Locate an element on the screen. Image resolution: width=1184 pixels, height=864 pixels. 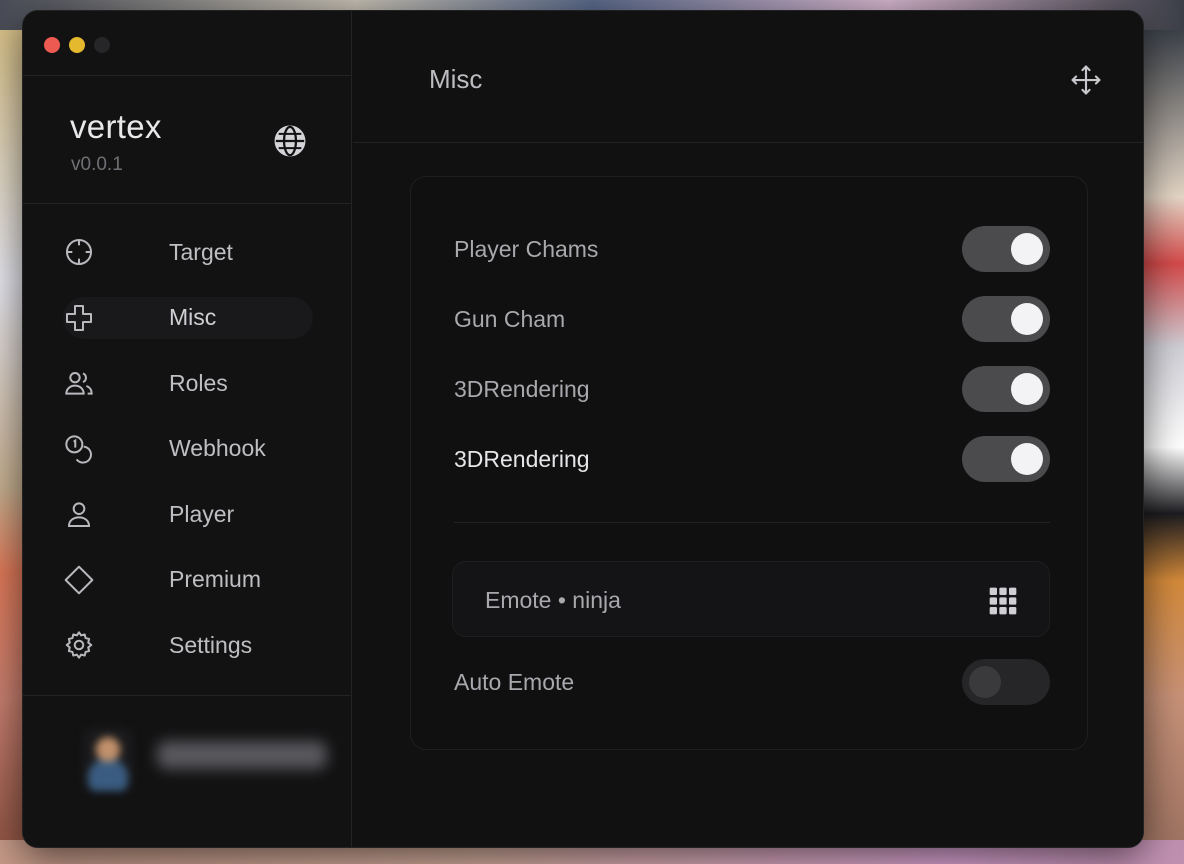
player-chams-toggle is located at coordinates (1006, 249).